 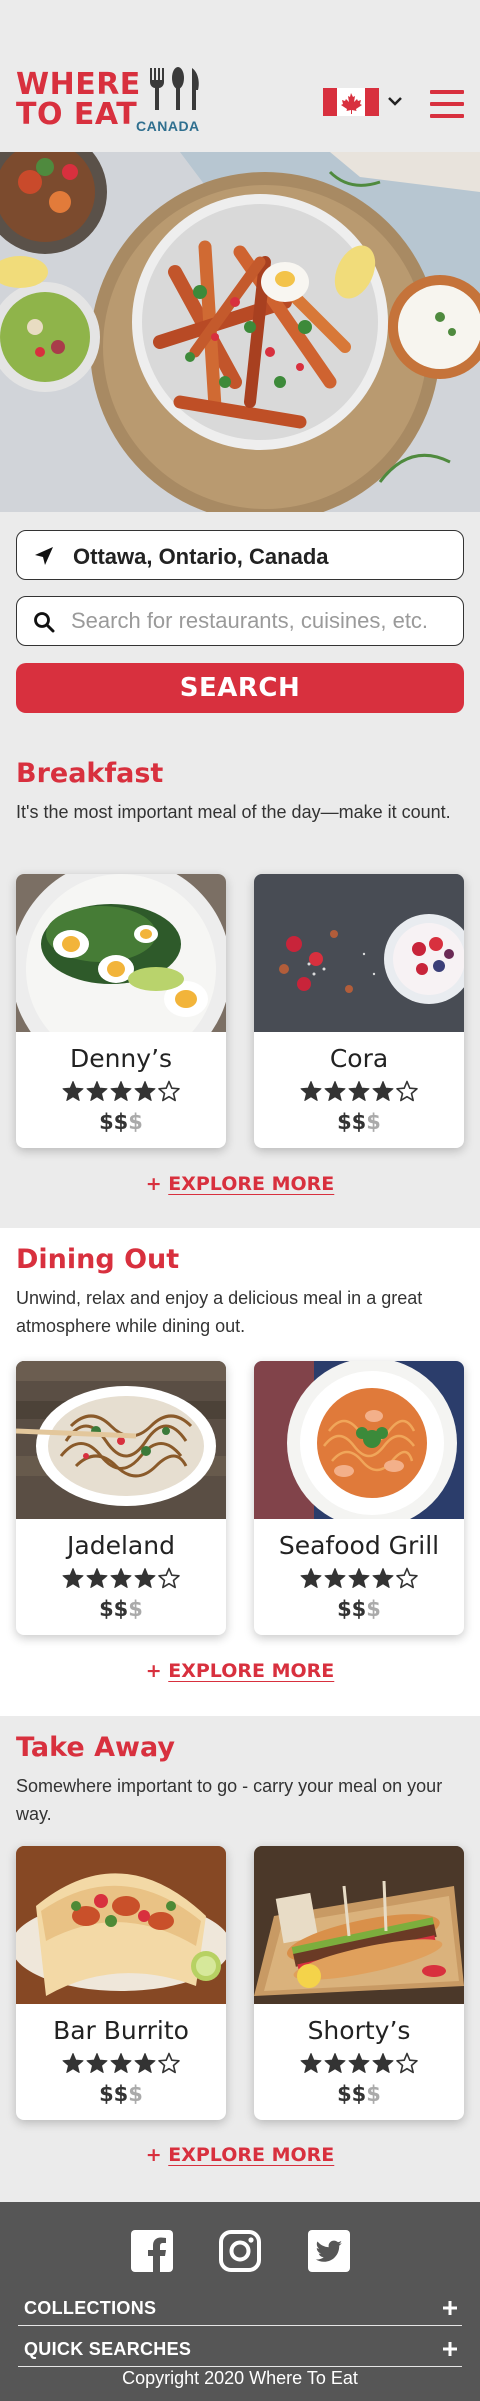 What do you see at coordinates (263, 621) in the screenshot?
I see `search-input` at bounding box center [263, 621].